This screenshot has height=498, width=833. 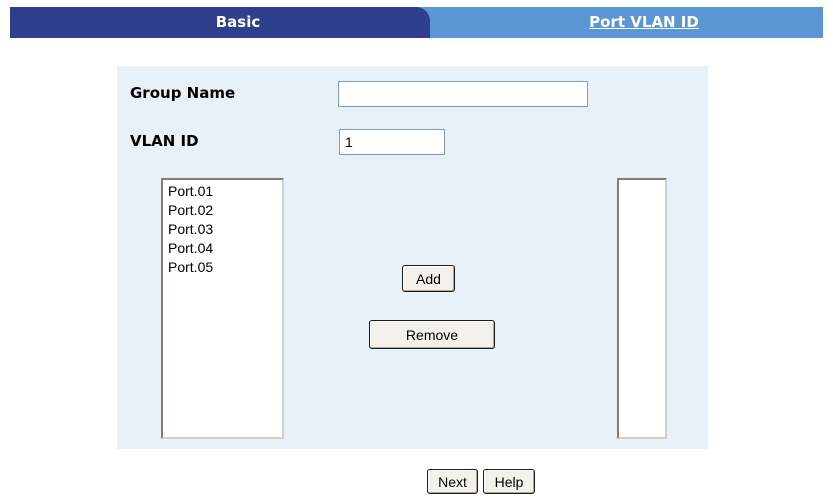 What do you see at coordinates (222, 191) in the screenshot?
I see `list-item-port-01: Port.01` at bounding box center [222, 191].